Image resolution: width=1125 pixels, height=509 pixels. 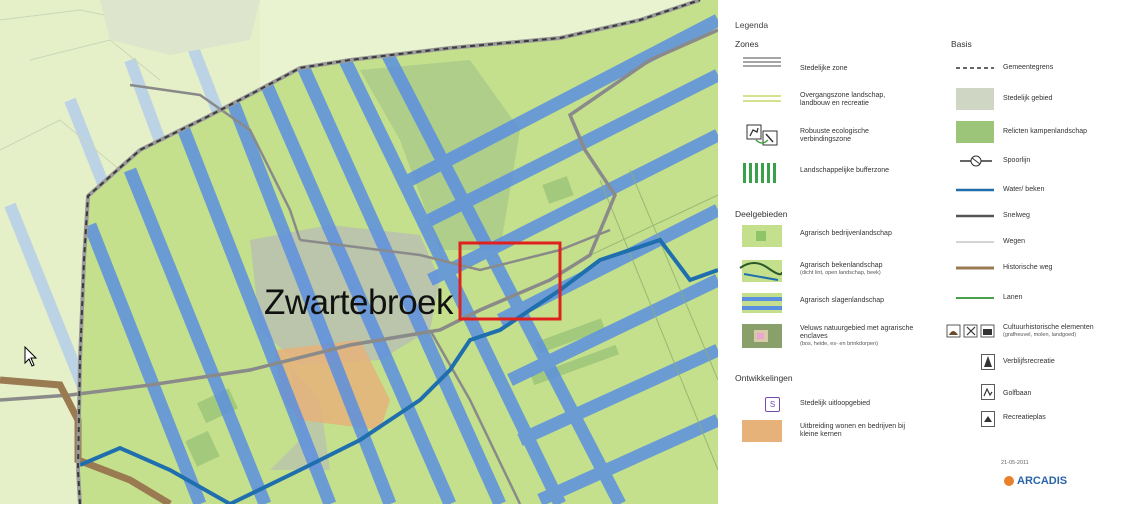 I want to click on legend-item-lanen: Lanen, so click(x=1013, y=297).